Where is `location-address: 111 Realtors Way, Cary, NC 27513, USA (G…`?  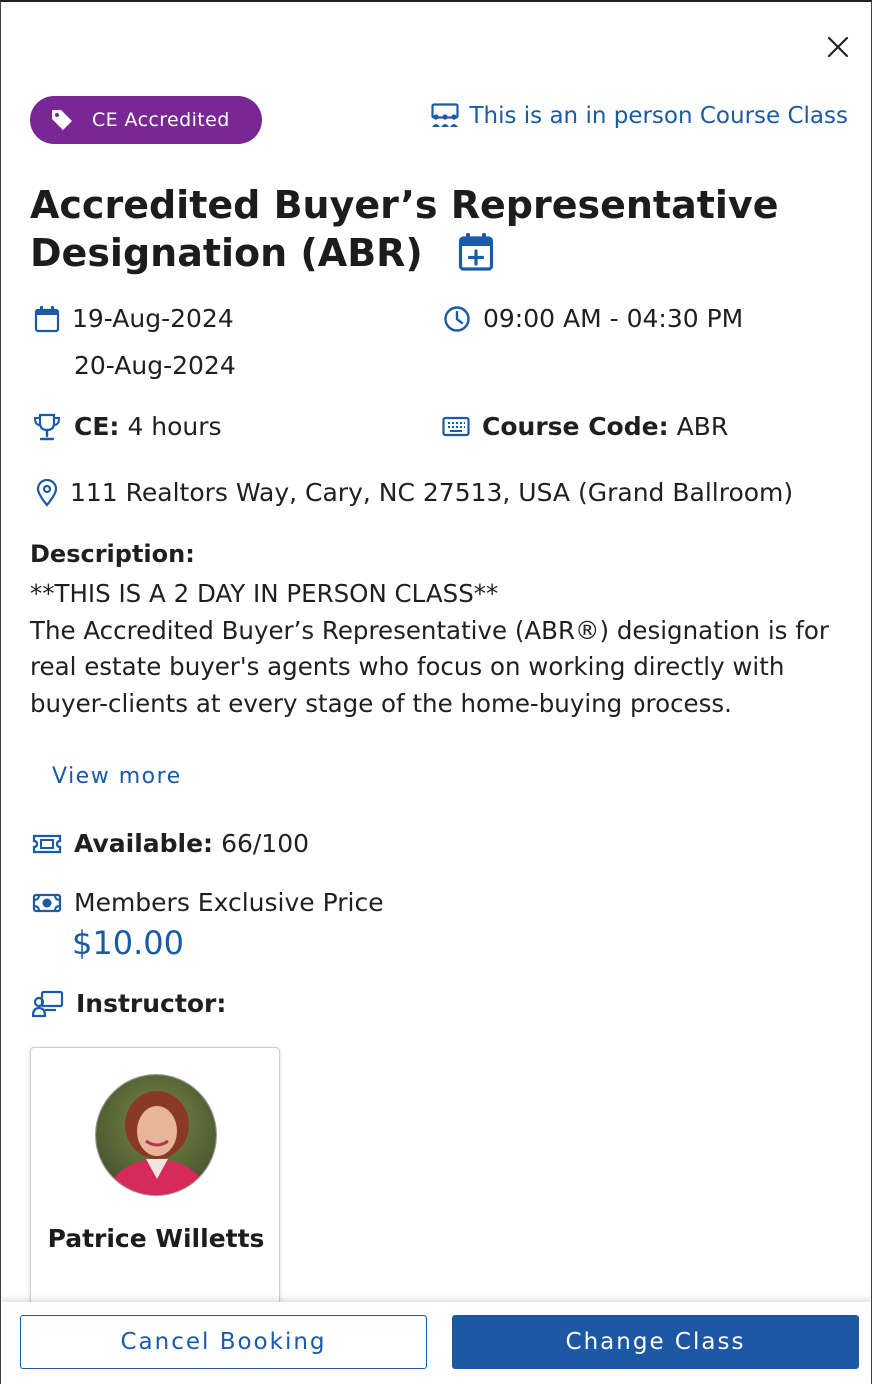 location-address: 111 Realtors Way, Cary, NC 27513, USA (G… is located at coordinates (432, 492).